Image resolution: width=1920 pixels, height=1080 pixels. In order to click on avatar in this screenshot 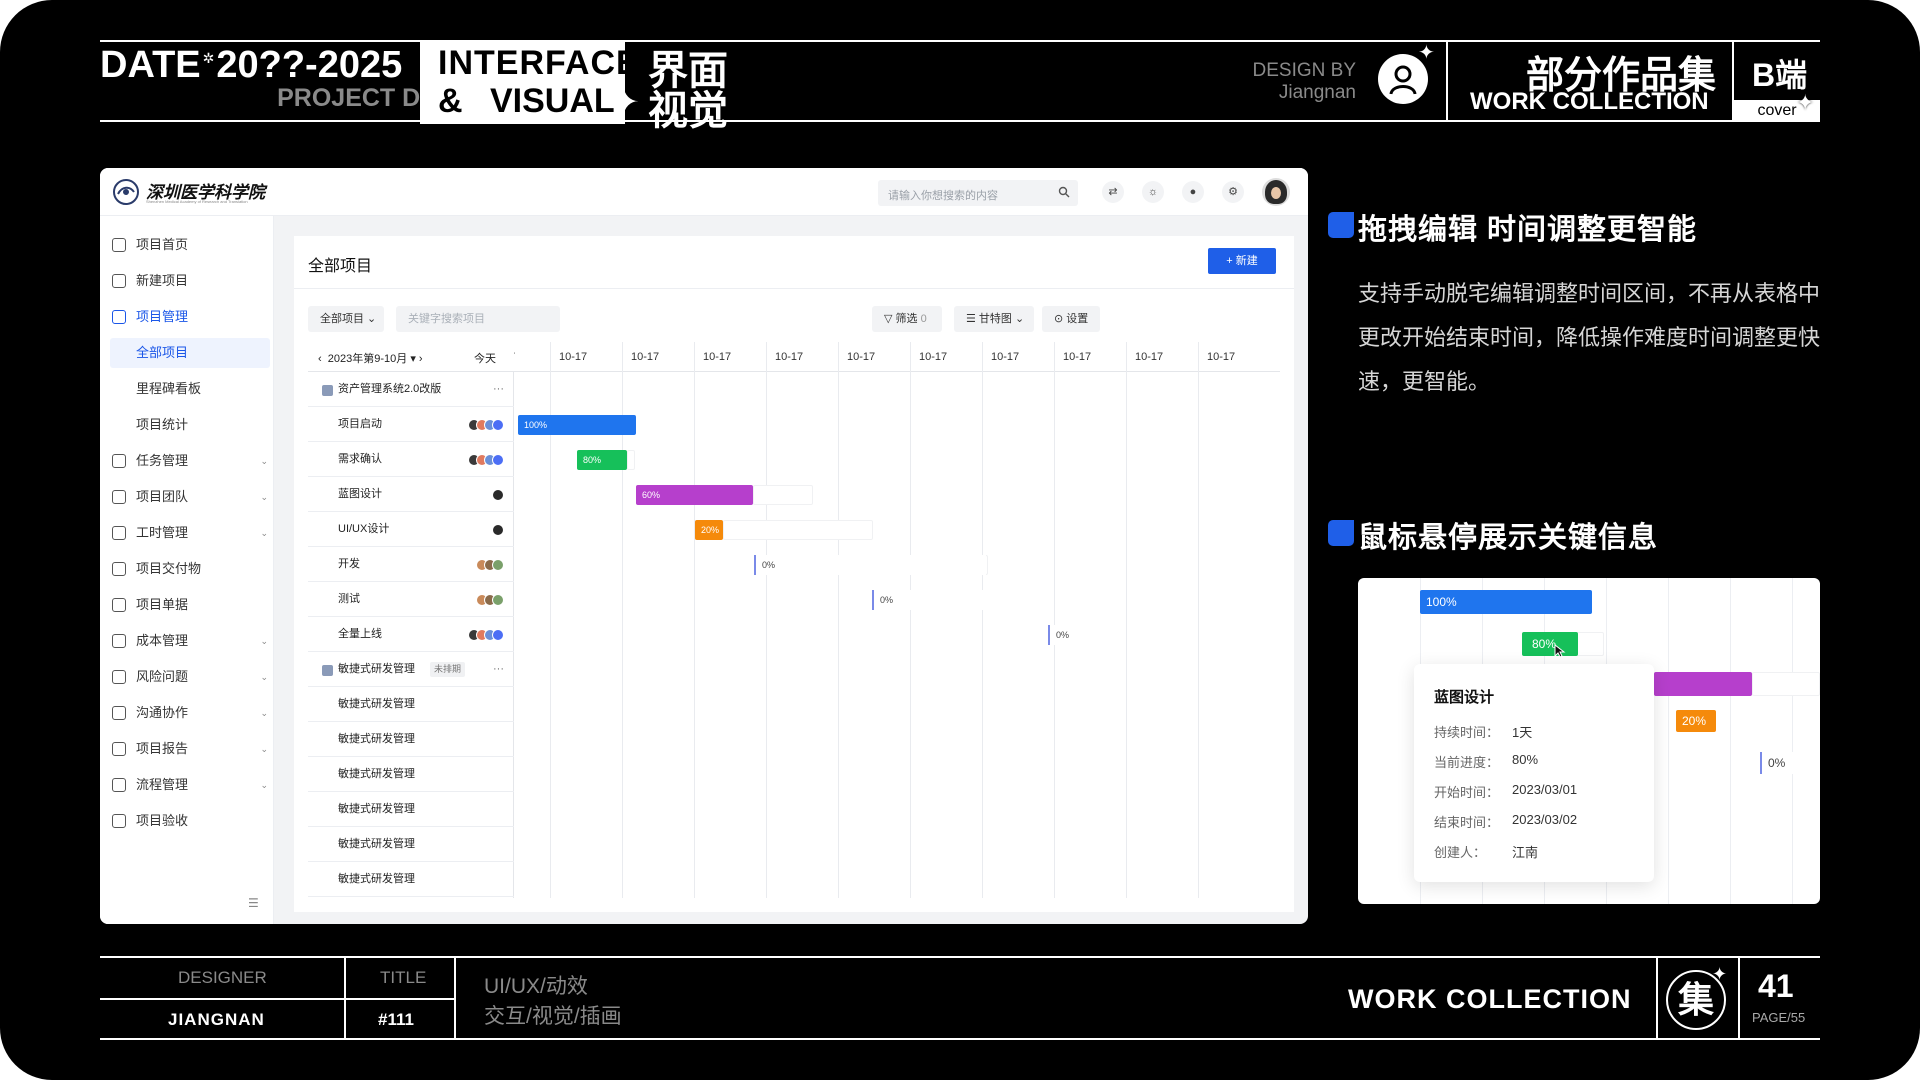, I will do `click(498, 600)`.